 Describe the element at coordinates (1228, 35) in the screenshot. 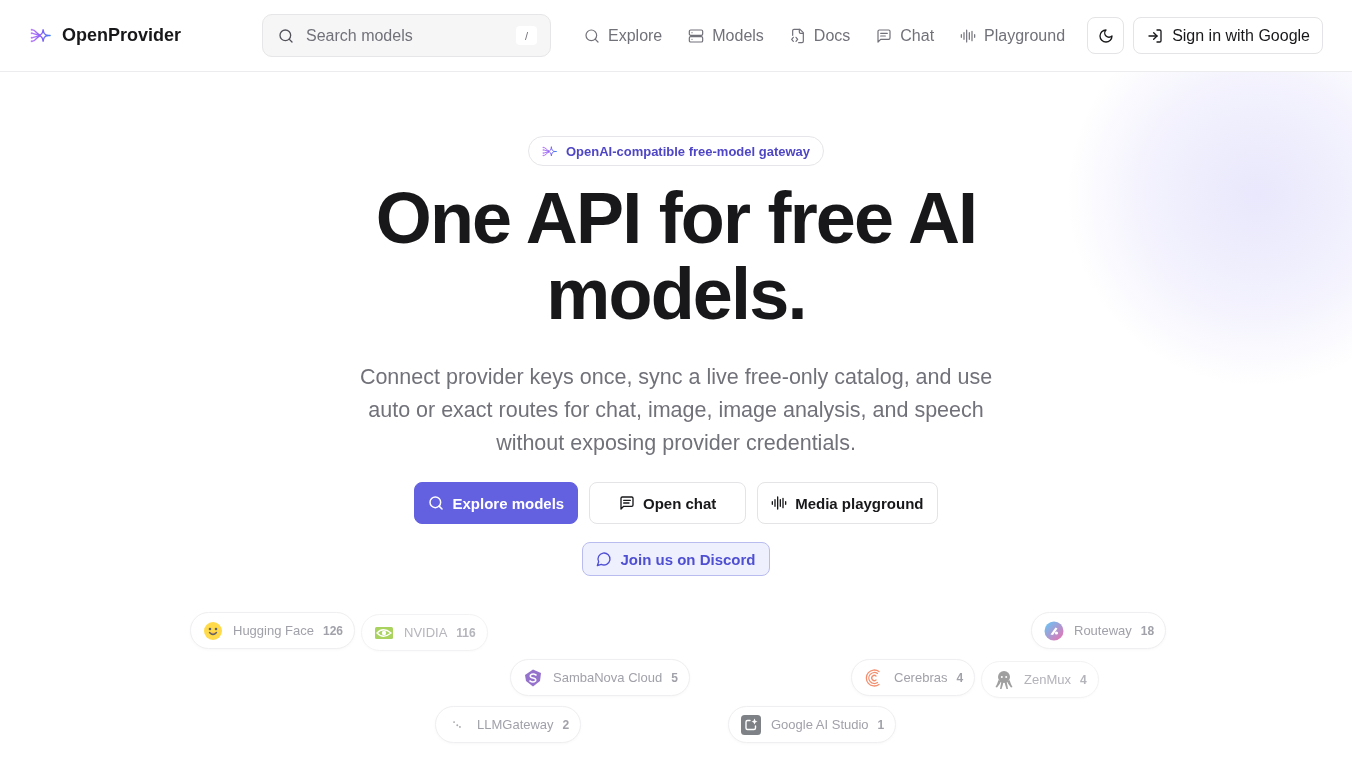

I see `sign-in-button: Sign in with Google` at that location.